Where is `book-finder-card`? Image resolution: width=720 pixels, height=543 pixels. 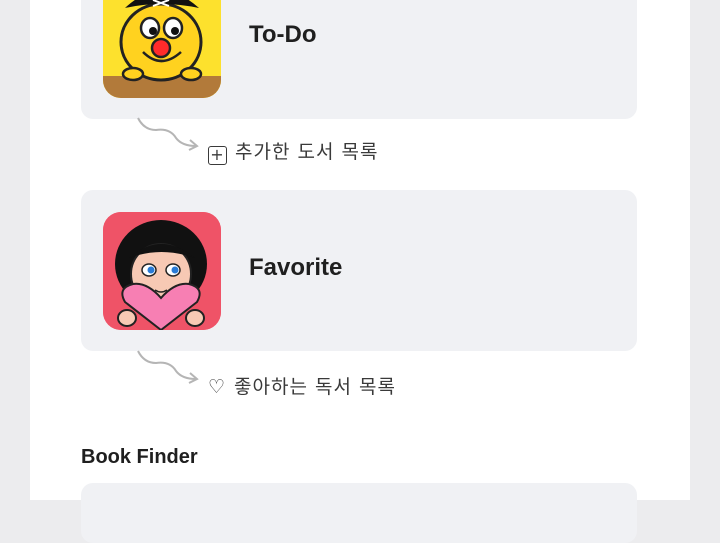
book-finder-card is located at coordinates (359, 513).